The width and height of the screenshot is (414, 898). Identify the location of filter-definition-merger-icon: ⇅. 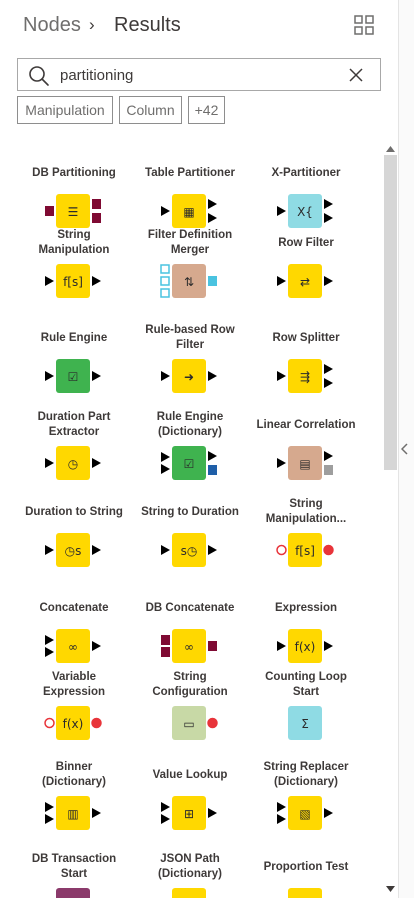
(188, 281).